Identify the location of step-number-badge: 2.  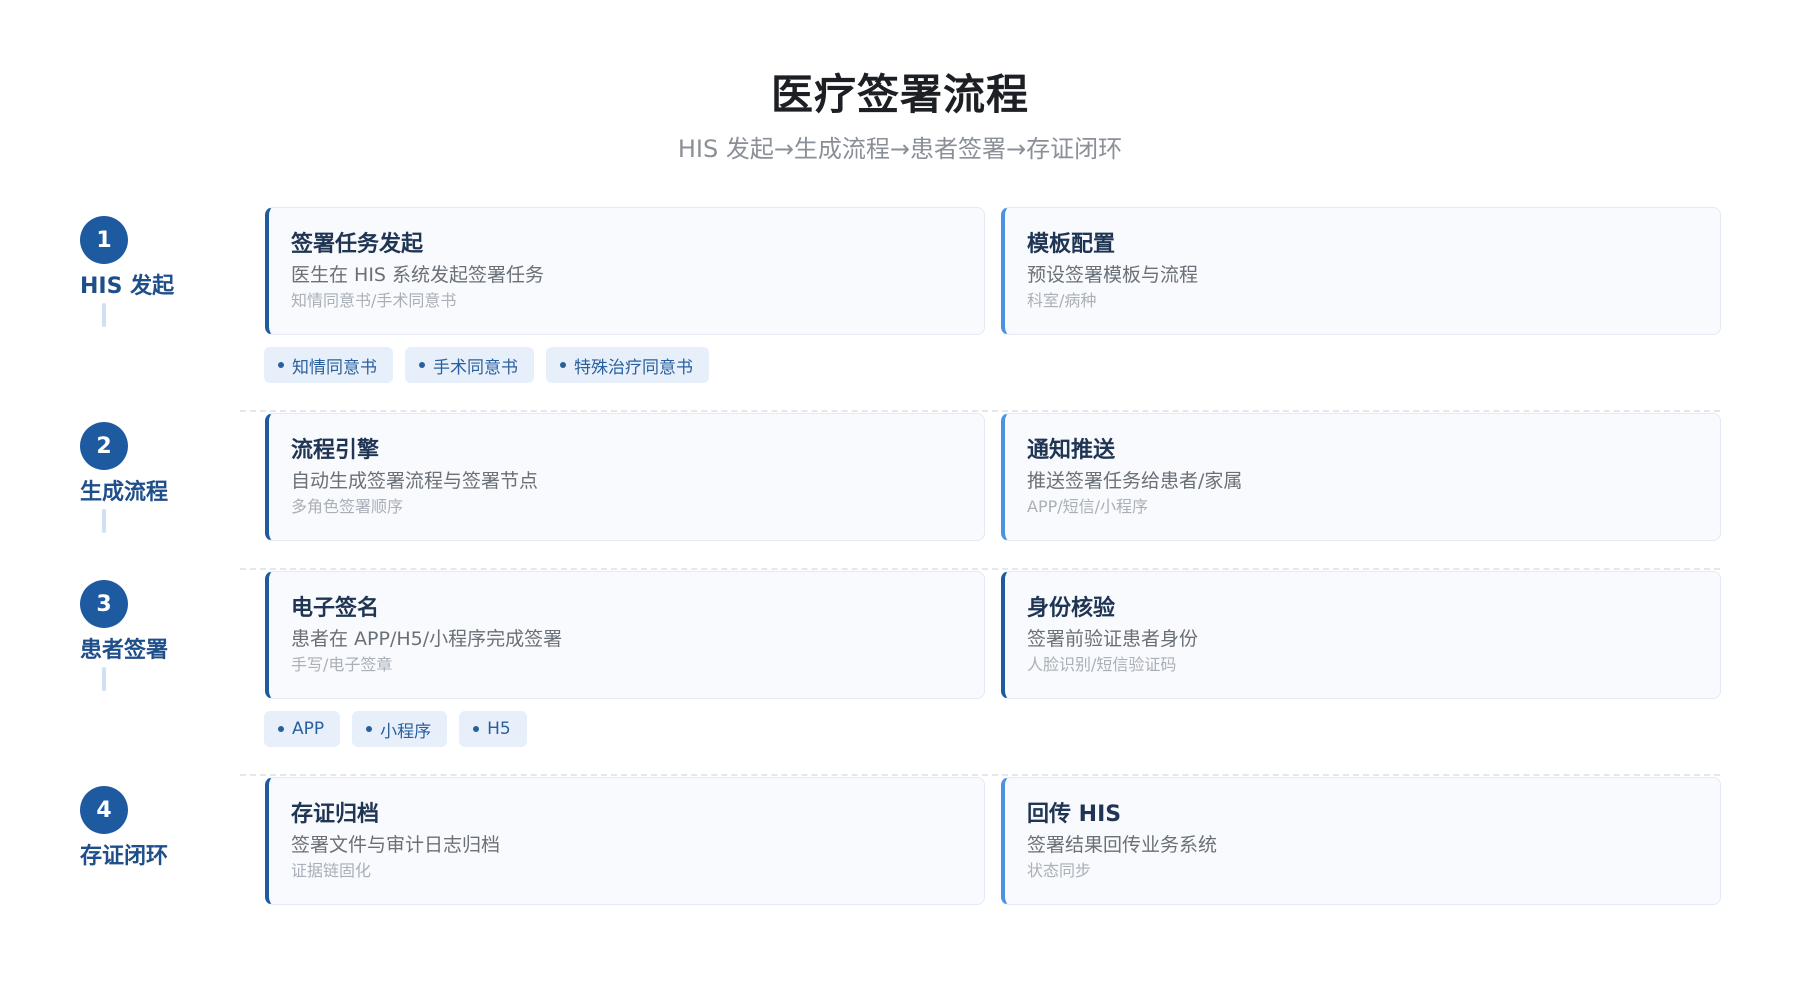
(104, 446).